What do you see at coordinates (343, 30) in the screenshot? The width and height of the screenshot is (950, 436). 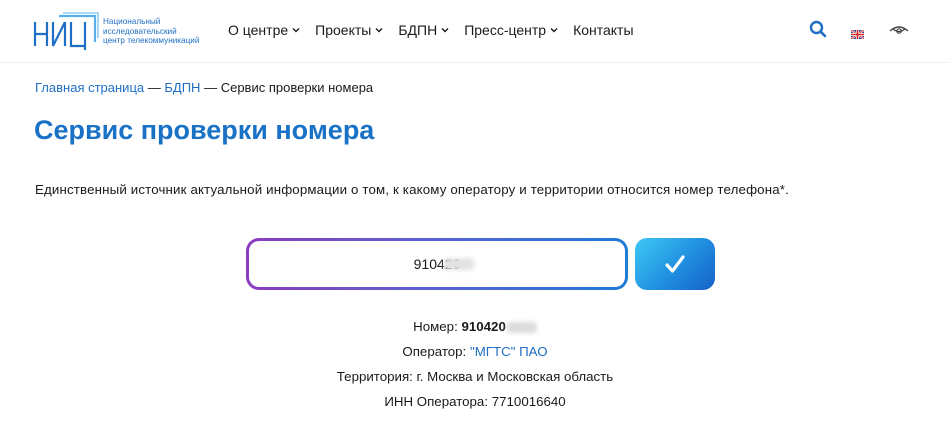 I see `nav-item-label: Проекты` at bounding box center [343, 30].